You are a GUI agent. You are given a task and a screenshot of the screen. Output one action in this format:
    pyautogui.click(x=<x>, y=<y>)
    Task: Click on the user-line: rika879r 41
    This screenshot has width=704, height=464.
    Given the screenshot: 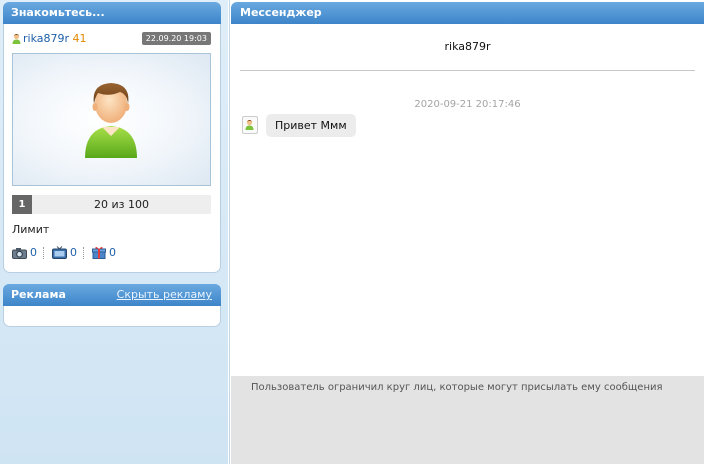 What is the action you would take?
    pyautogui.click(x=49, y=38)
    